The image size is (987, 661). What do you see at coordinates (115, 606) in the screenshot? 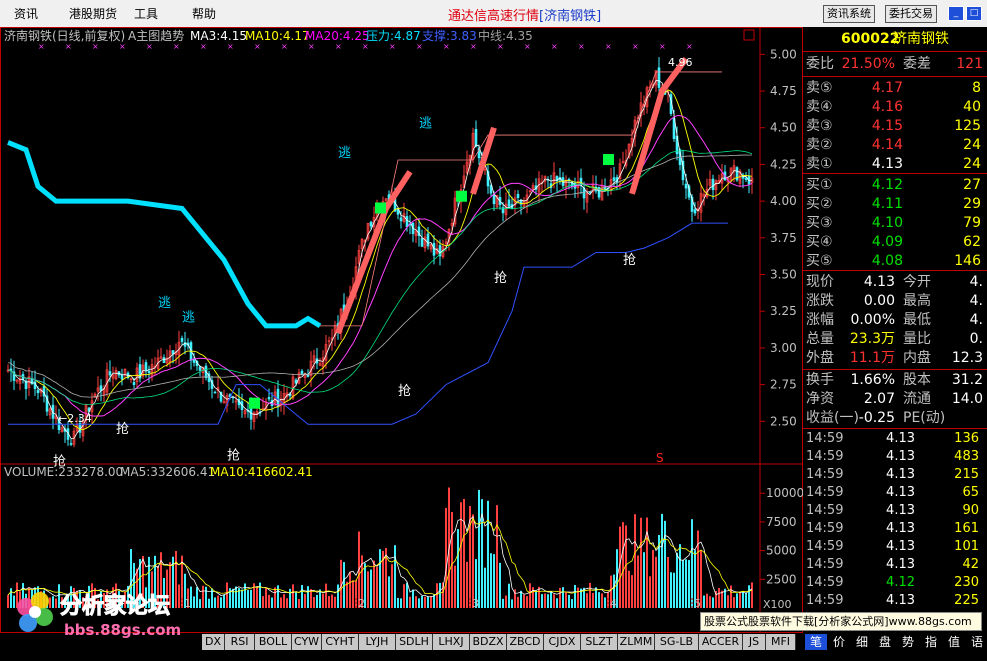
I see `watermark-title: 分析家论坛` at bounding box center [115, 606].